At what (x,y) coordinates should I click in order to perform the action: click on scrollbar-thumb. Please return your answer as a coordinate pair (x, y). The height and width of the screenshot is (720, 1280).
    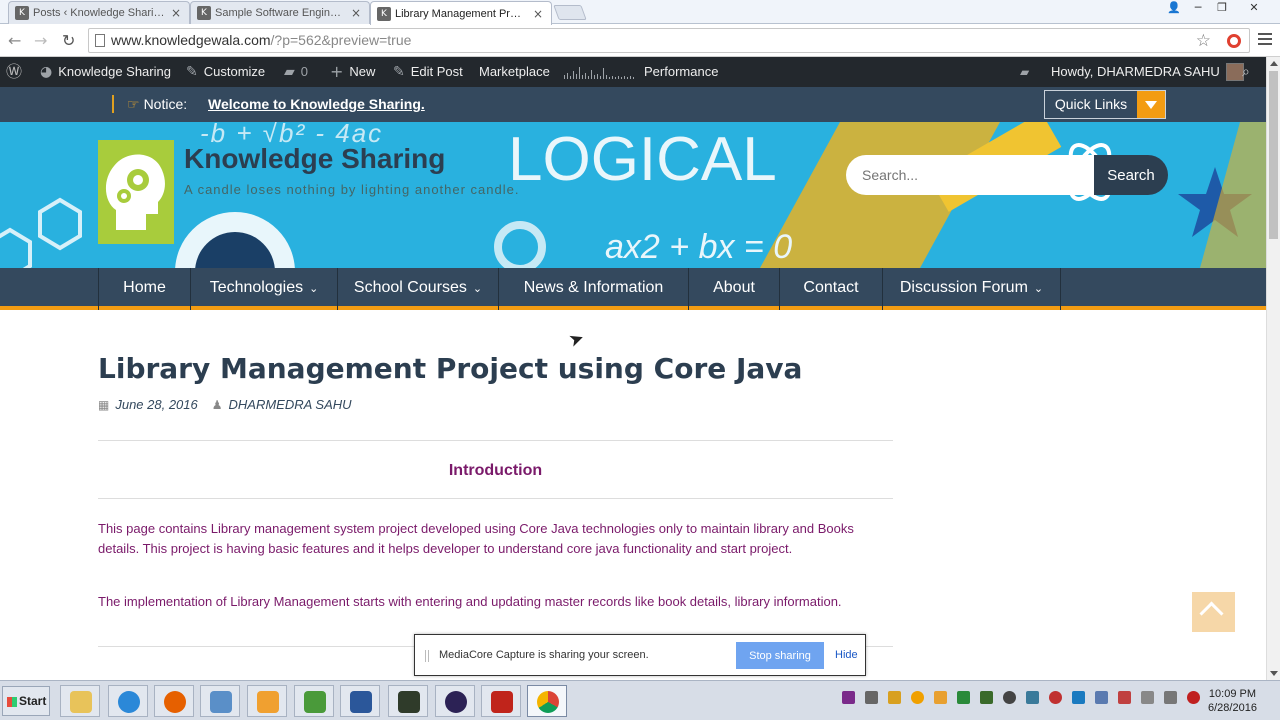
    Looking at the image, I should click on (1273, 155).